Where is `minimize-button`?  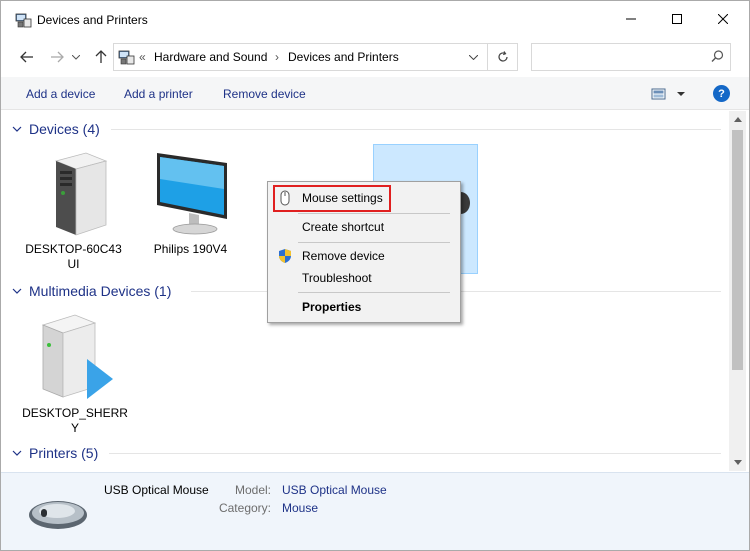
minimize-button is located at coordinates (631, 19).